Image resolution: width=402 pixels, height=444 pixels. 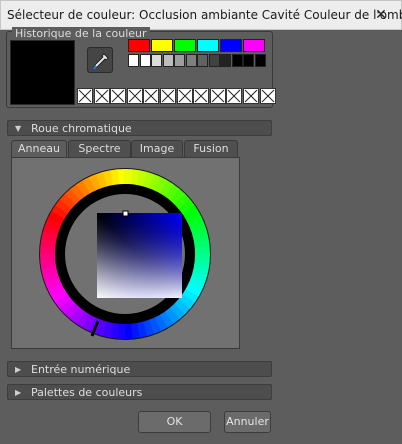 I want to click on numeric-input-header: ▶ Entrée numérique, so click(x=139, y=369).